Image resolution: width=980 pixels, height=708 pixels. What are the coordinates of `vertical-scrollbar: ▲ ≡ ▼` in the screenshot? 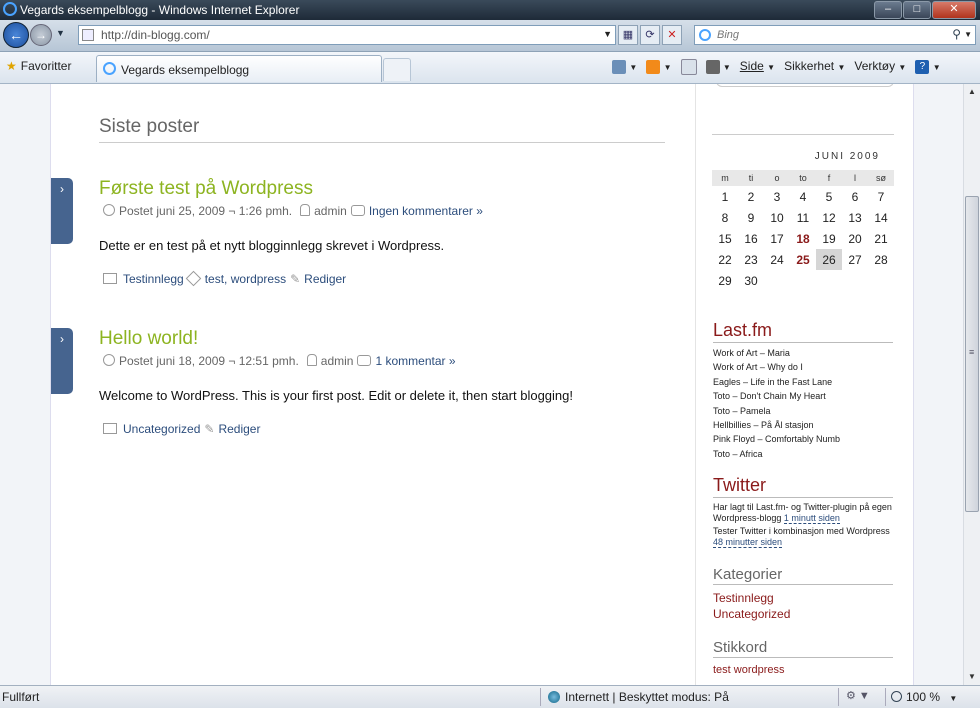 It's located at (971, 384).